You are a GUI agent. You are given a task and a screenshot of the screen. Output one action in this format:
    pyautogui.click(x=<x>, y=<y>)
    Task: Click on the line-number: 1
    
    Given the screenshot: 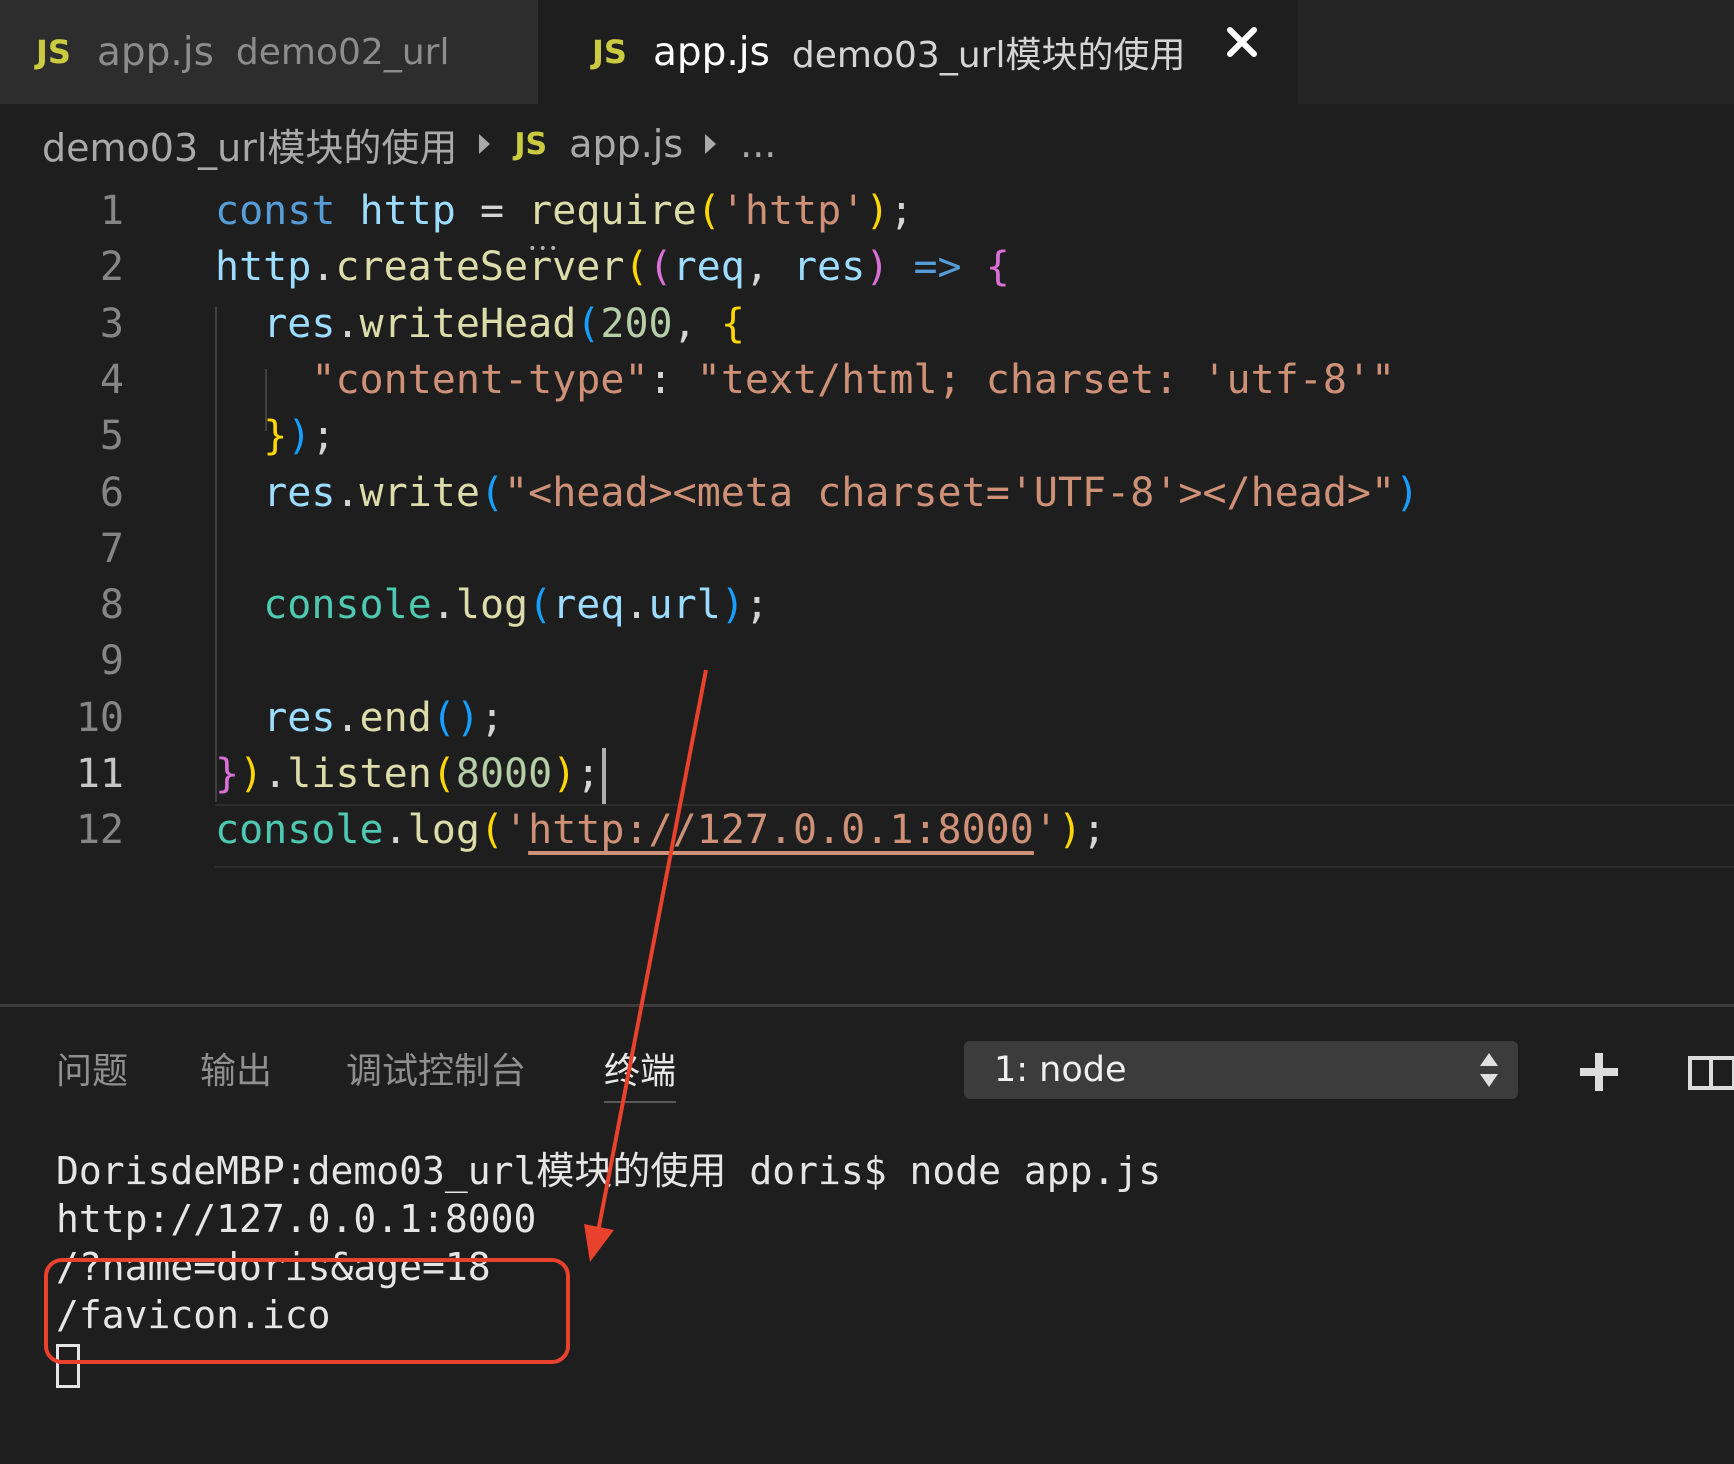 What is the action you would take?
    pyautogui.click(x=111, y=211)
    